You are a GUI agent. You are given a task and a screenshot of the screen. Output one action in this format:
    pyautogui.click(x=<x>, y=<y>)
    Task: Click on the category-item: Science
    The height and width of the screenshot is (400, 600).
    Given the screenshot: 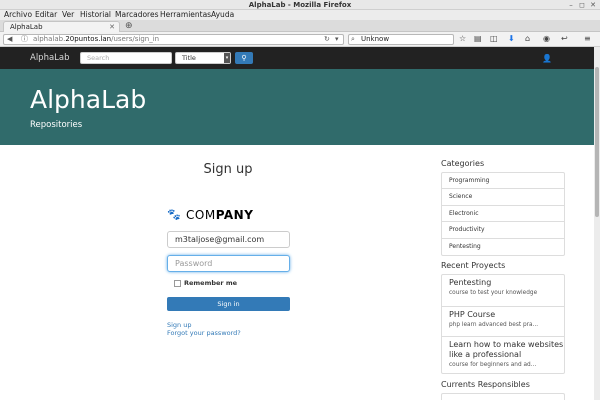 What is the action you would take?
    pyautogui.click(x=503, y=197)
    